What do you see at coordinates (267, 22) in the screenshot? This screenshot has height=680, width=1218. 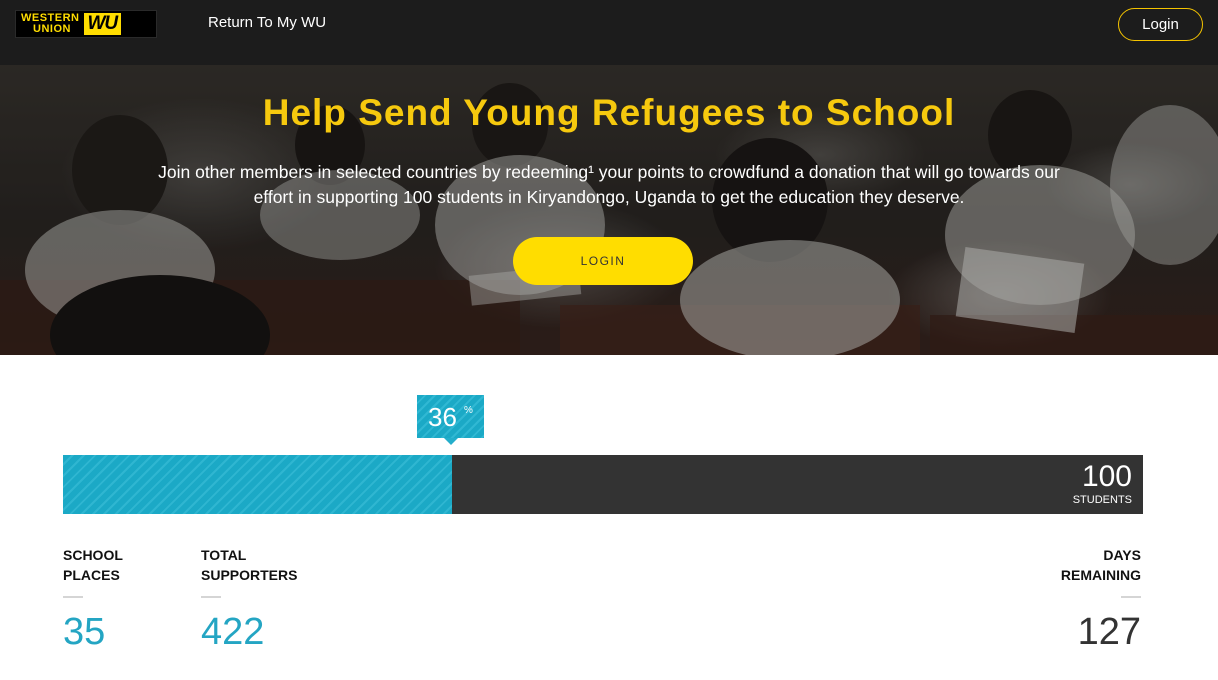 I see `return-to-my-wu-link: Return To My WU` at bounding box center [267, 22].